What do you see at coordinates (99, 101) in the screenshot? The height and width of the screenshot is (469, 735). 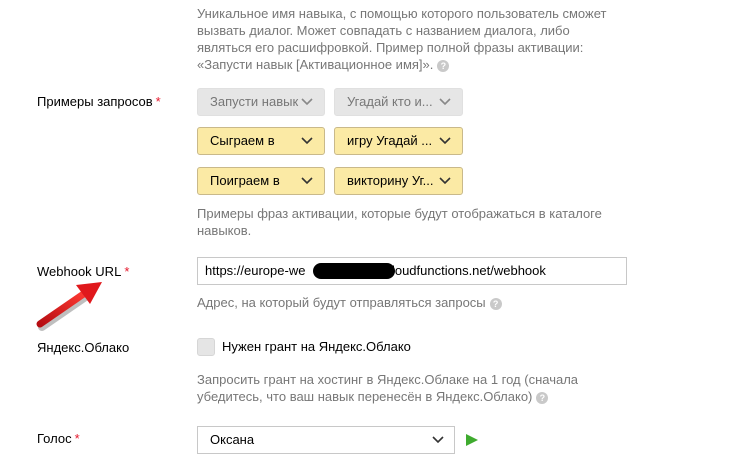 I see `examples-label: Примеры запросов *` at bounding box center [99, 101].